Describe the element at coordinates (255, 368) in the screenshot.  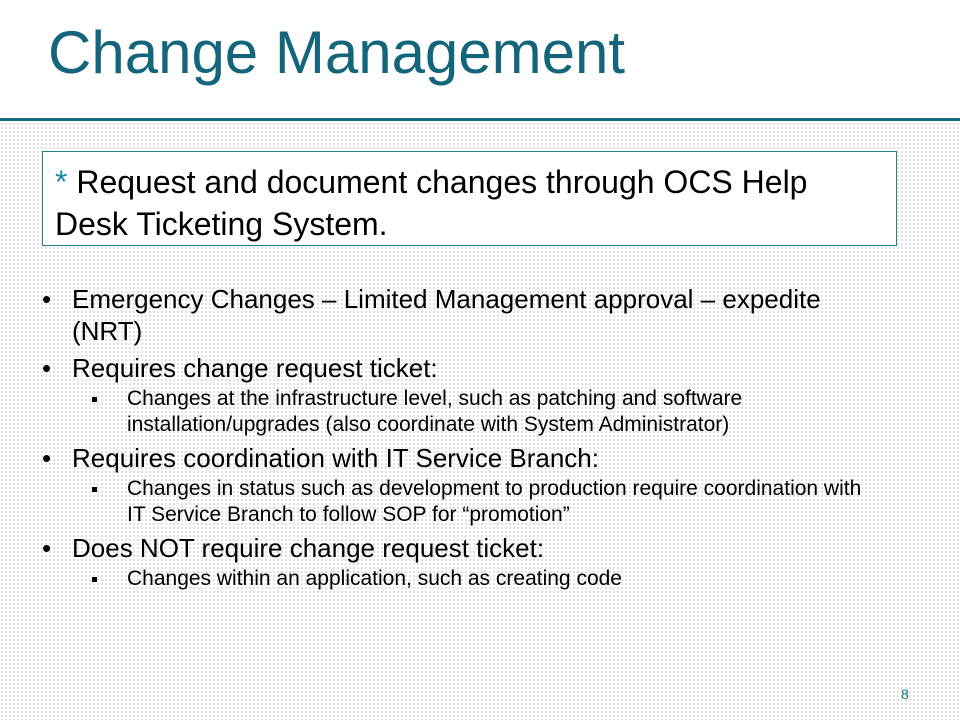
I see `bullet-text: Requires change request ticket:` at that location.